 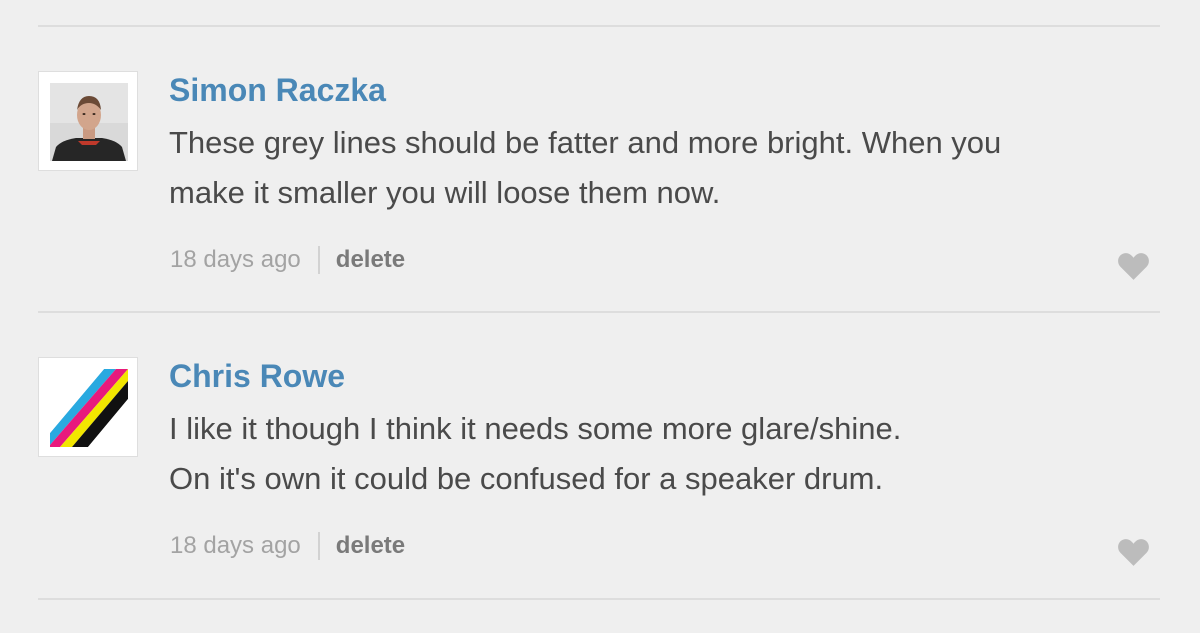 I want to click on cmyk-stripes-avatar-icon, so click(x=89, y=408).